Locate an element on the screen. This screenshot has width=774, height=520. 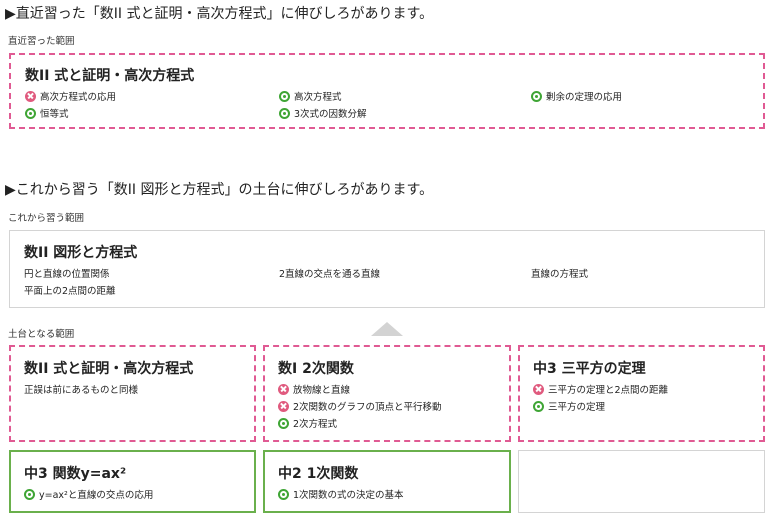
foundation-card: 中3 関数y=ax² y=ax²と直線の交点の応用 is located at coordinates (132, 481).